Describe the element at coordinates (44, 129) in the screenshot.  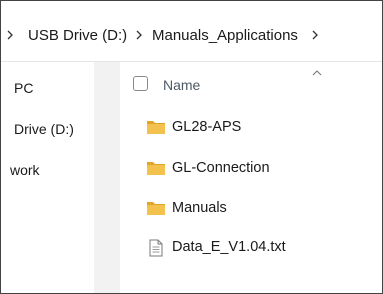
I see `sidebar-item-drive-d: Drive (D:)` at that location.